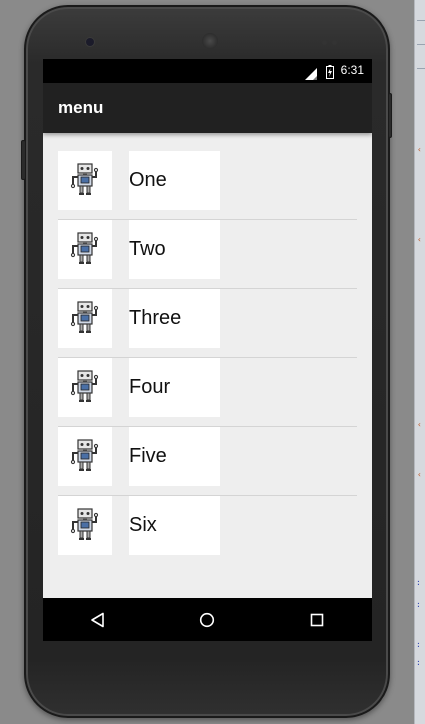  I want to click on home-circle-icon, so click(207, 620).